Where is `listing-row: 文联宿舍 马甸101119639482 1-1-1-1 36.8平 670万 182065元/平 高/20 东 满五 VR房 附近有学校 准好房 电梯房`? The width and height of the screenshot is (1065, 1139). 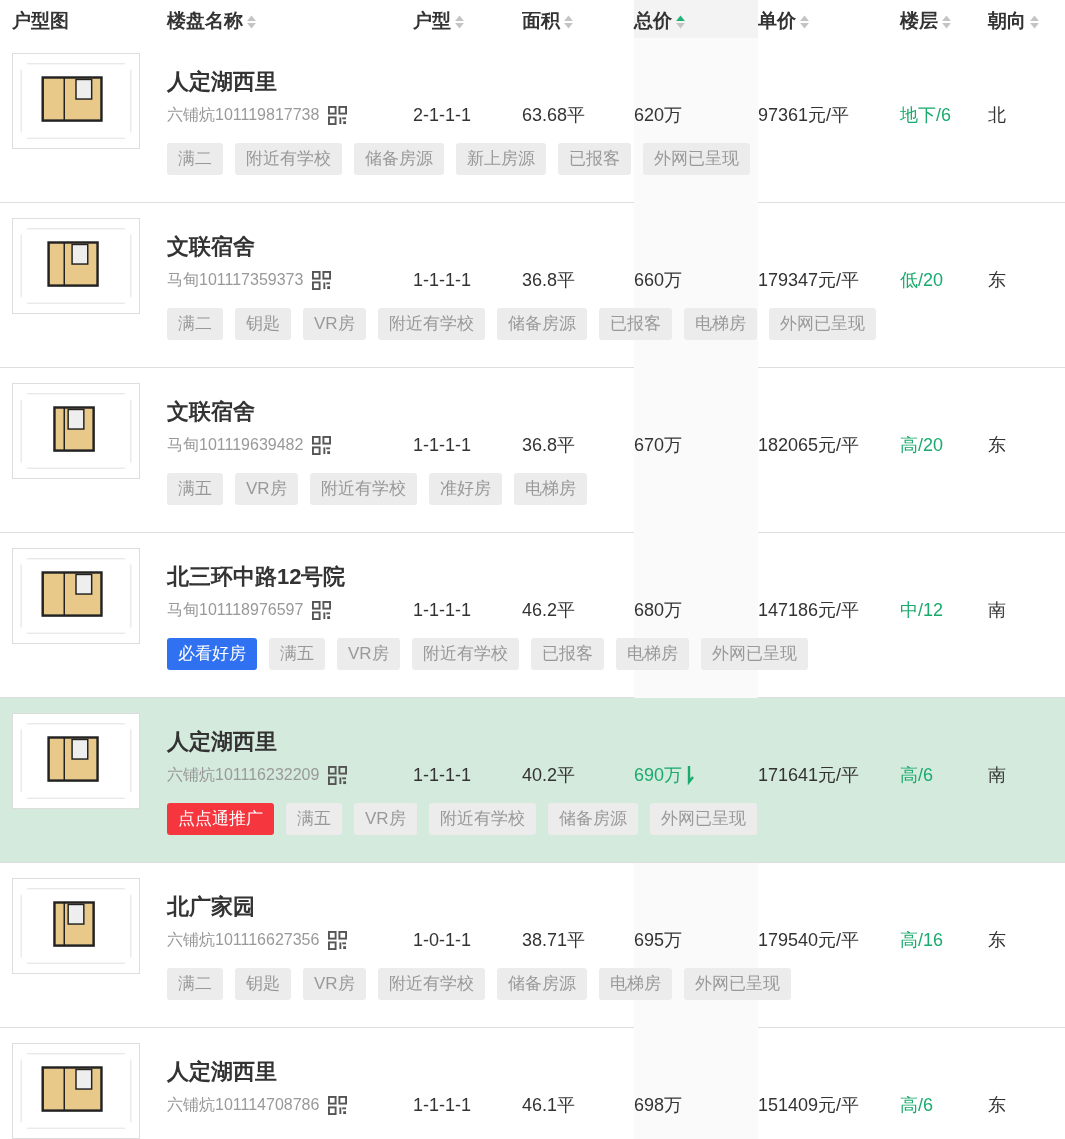 listing-row: 文联宿舍 马甸101119639482 1-1-1-1 36.8平 670万 182065元/平 高/20 东 满五 VR房 附近有学校 准好房 电梯房 is located at coordinates (532, 450).